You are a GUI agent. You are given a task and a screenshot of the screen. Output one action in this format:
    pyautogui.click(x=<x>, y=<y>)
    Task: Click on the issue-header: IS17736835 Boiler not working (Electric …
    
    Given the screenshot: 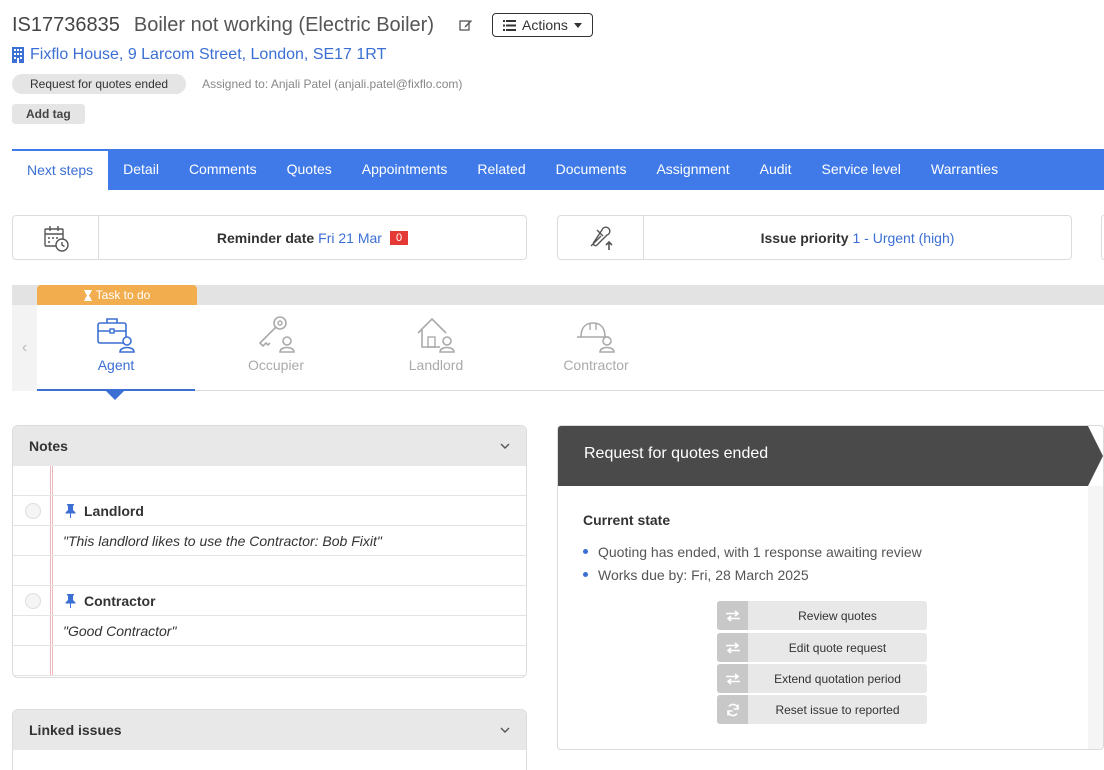 What is the action you would take?
    pyautogui.click(x=552, y=67)
    